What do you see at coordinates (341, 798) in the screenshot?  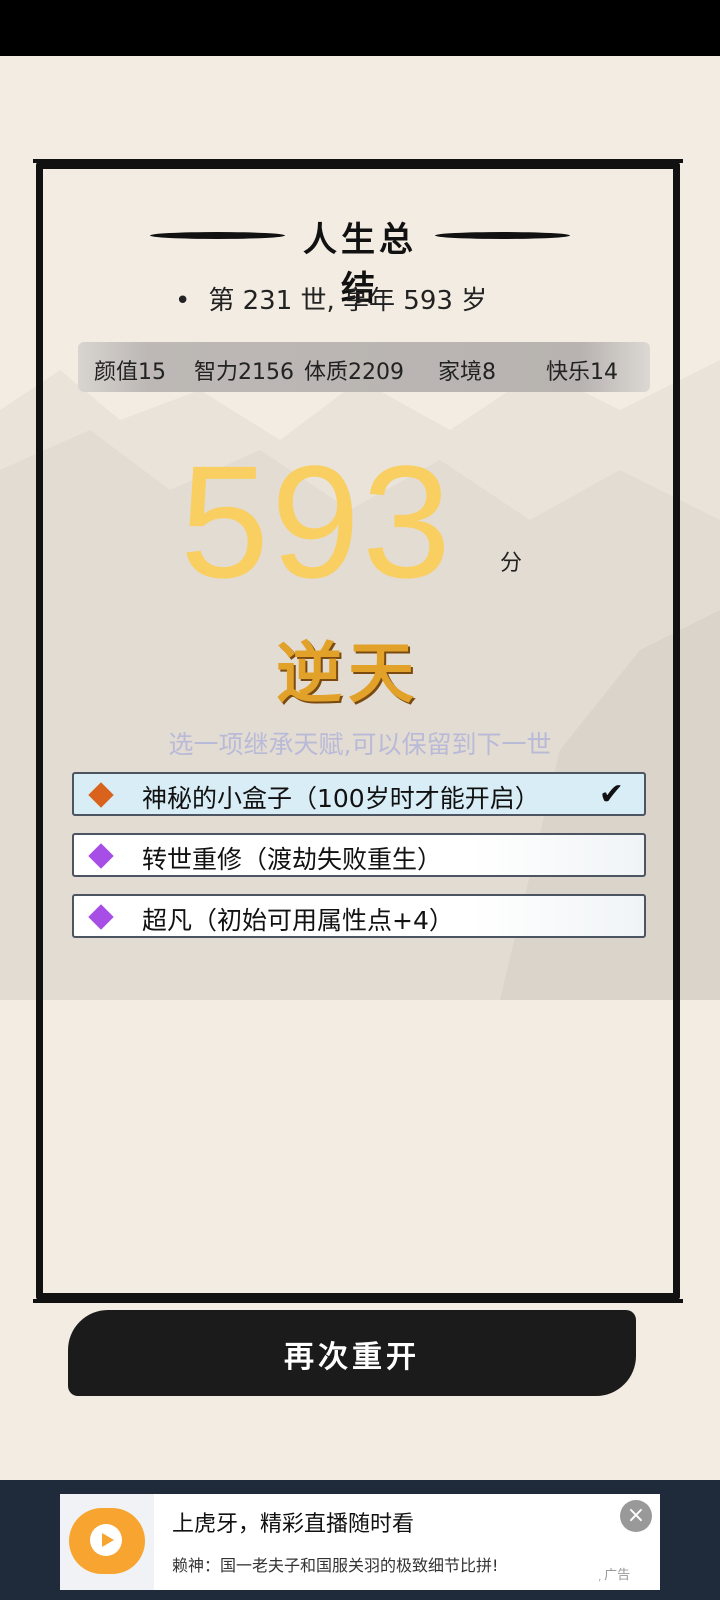 I see `talent-label: 神秘的小盒子（100岁时才能开启）` at bounding box center [341, 798].